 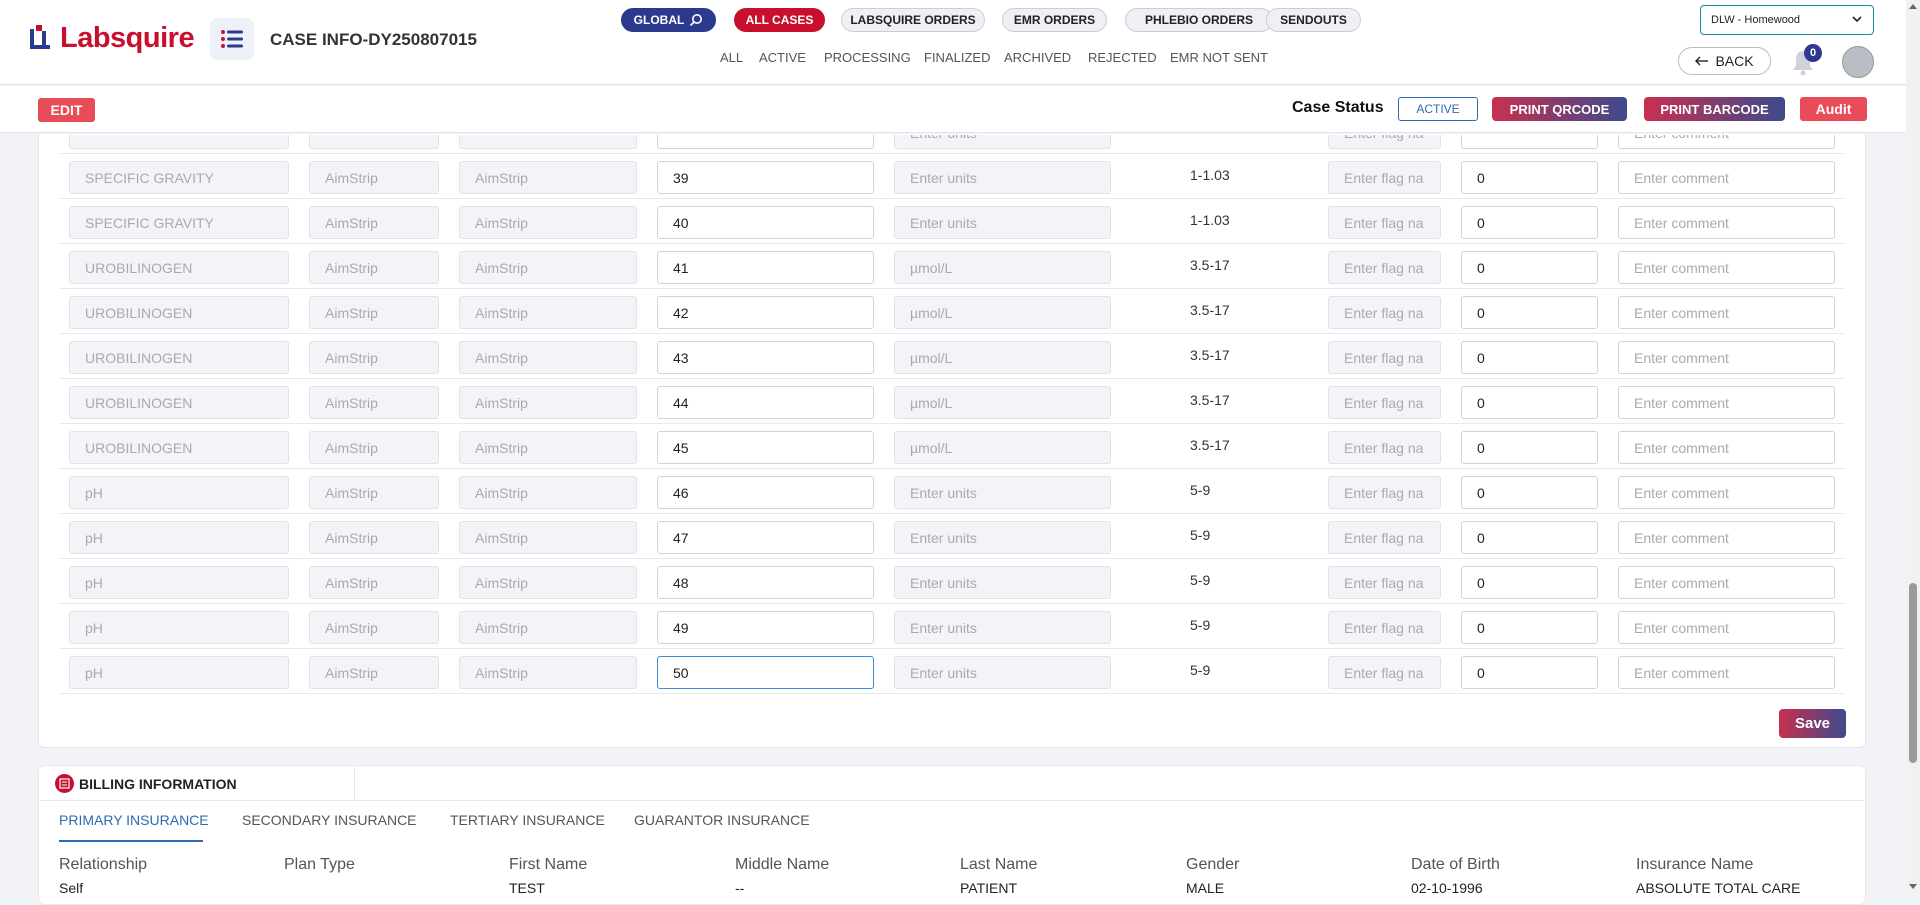 I want to click on back-button: BACK, so click(x=1724, y=61).